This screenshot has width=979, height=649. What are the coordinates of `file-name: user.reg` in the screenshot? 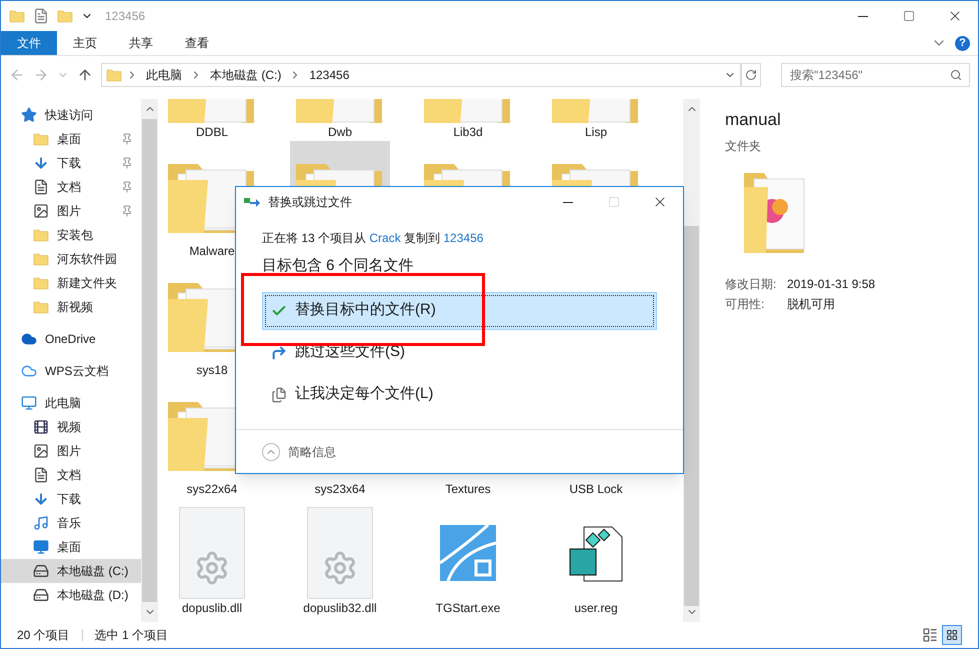 It's located at (596, 608).